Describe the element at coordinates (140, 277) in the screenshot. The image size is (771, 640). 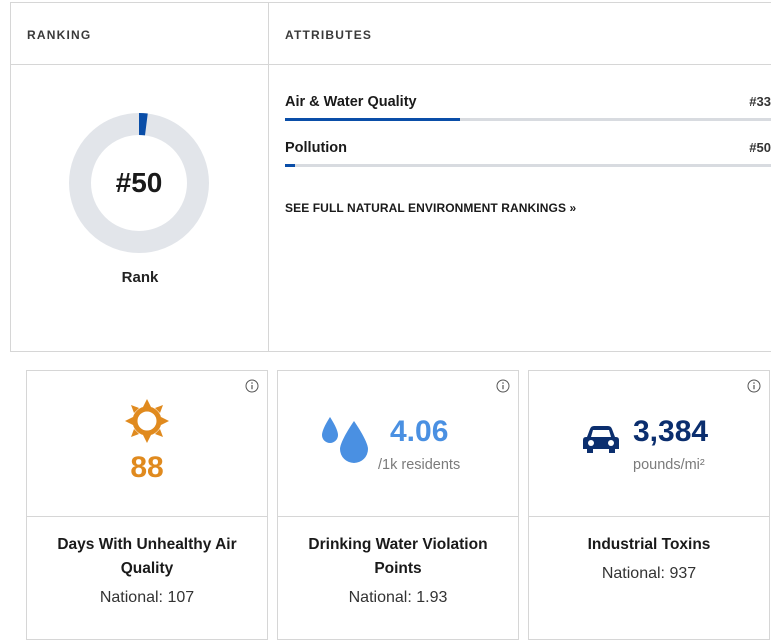
I see `rank-label: Rank` at that location.